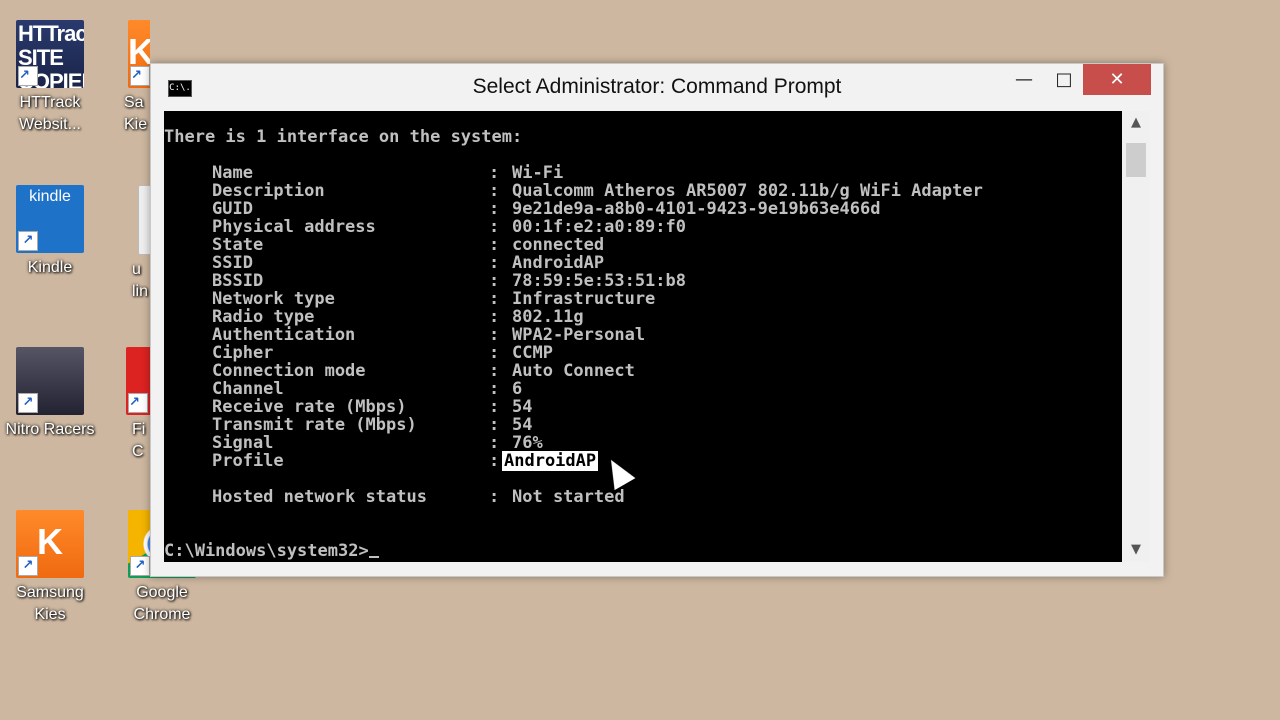  I want to click on desktop-icon-label: Samsung Kies, so click(50, 603).